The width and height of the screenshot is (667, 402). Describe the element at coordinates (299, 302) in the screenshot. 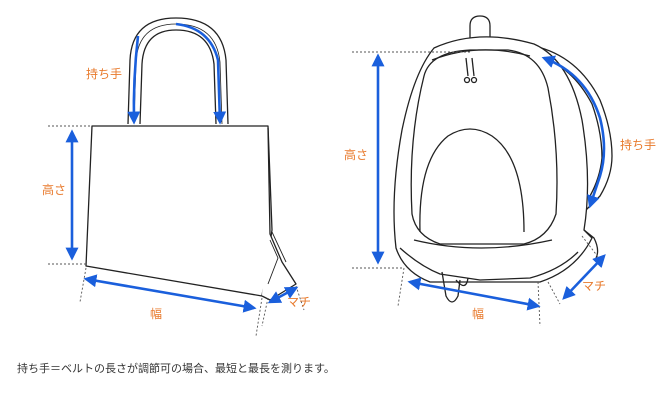

I see `tote-gusset-label: マチ` at that location.